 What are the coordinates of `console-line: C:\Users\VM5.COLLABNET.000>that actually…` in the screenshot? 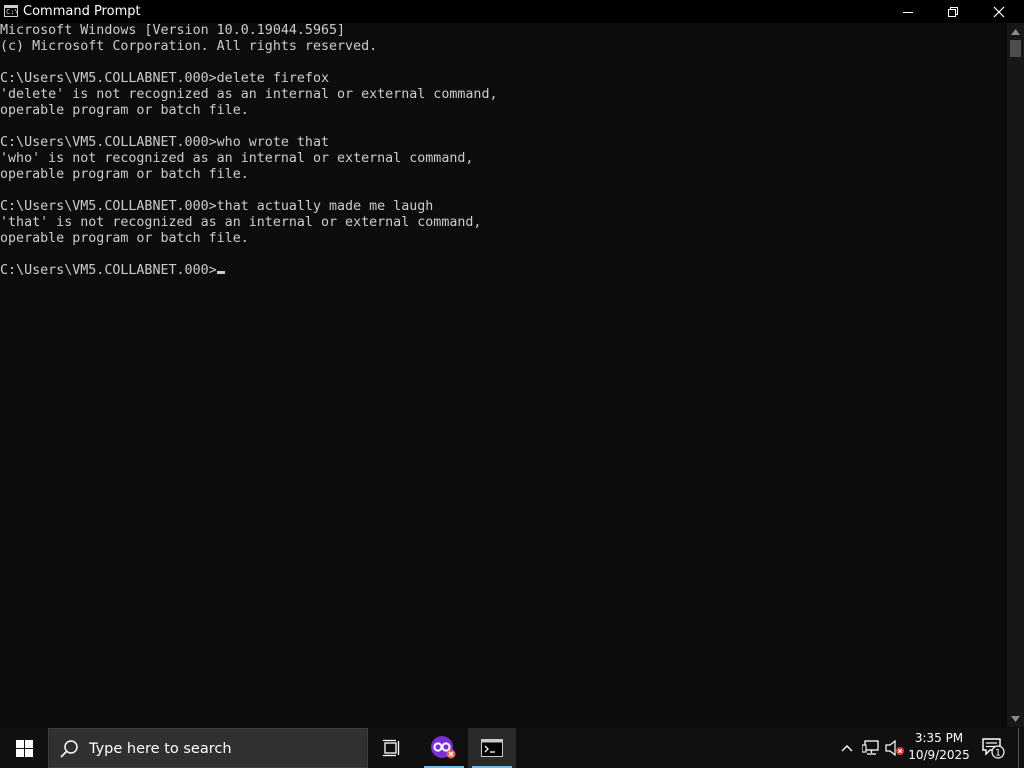 It's located at (217, 206).